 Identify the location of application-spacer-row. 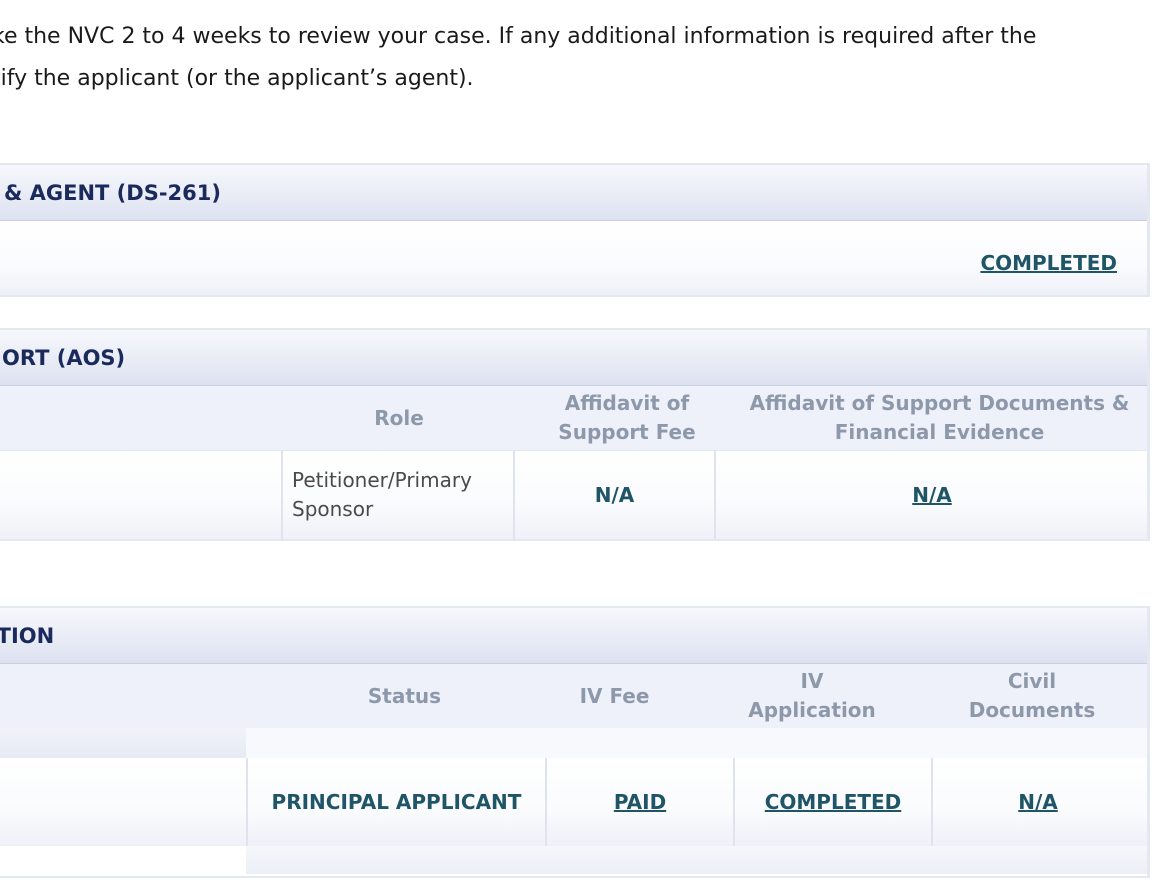
(573, 743).